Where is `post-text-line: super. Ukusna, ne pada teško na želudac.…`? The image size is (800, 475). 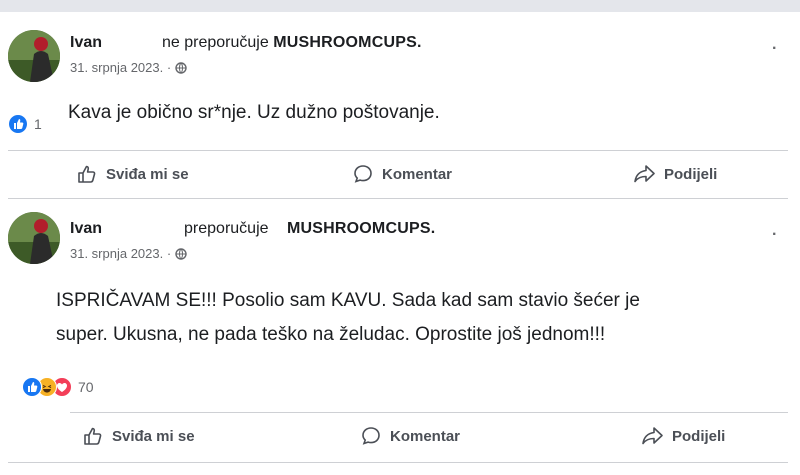 post-text-line: super. Ukusna, ne pada teško na želudac.… is located at coordinates (331, 334).